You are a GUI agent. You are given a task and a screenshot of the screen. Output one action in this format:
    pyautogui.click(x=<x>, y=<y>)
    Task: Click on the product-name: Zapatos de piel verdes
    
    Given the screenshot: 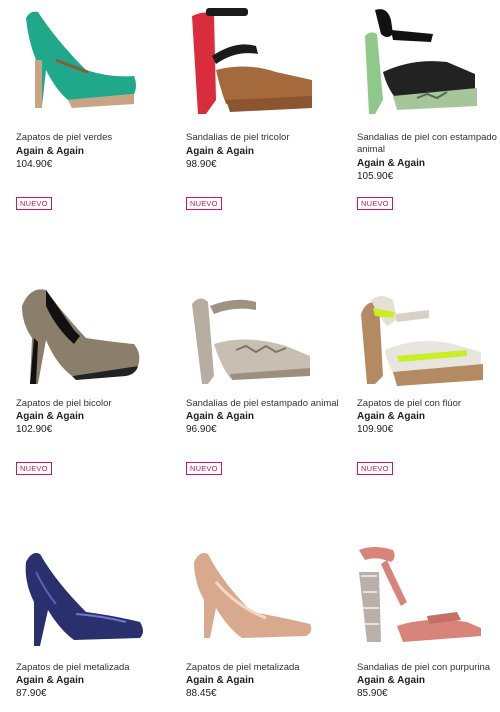 What is the action you would take?
    pyautogui.click(x=96, y=138)
    